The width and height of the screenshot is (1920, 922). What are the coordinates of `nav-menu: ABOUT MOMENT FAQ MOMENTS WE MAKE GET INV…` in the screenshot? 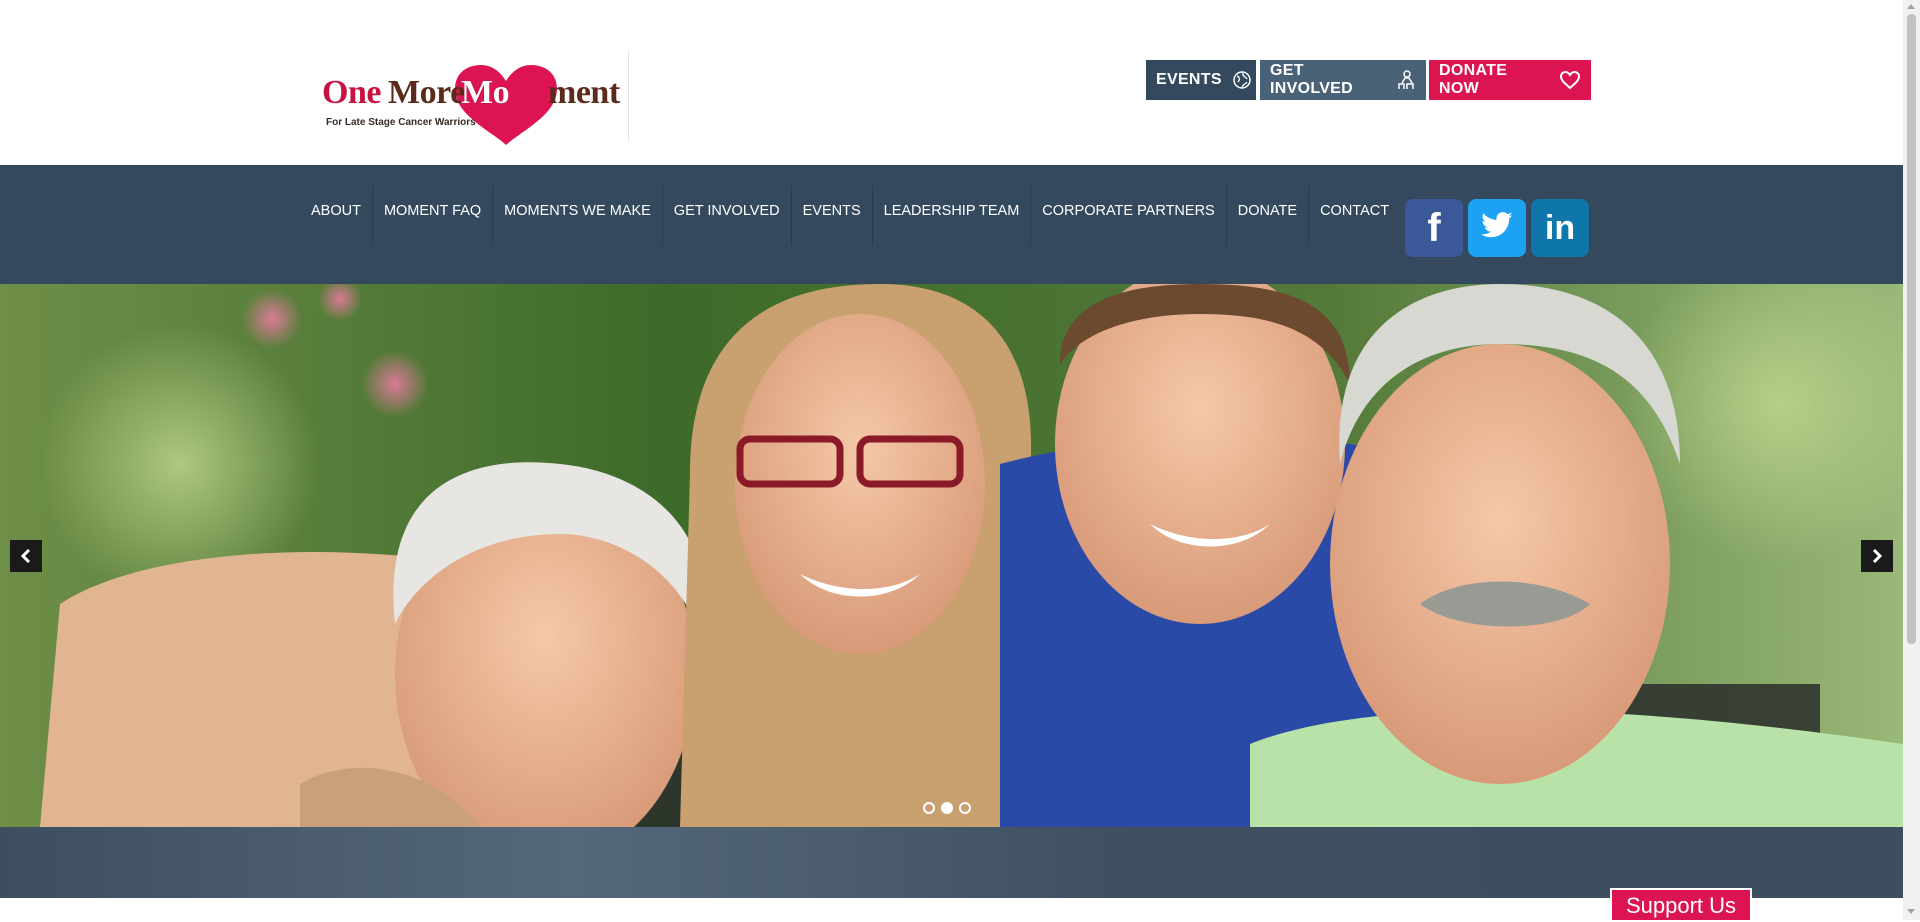 It's located at (850, 215).